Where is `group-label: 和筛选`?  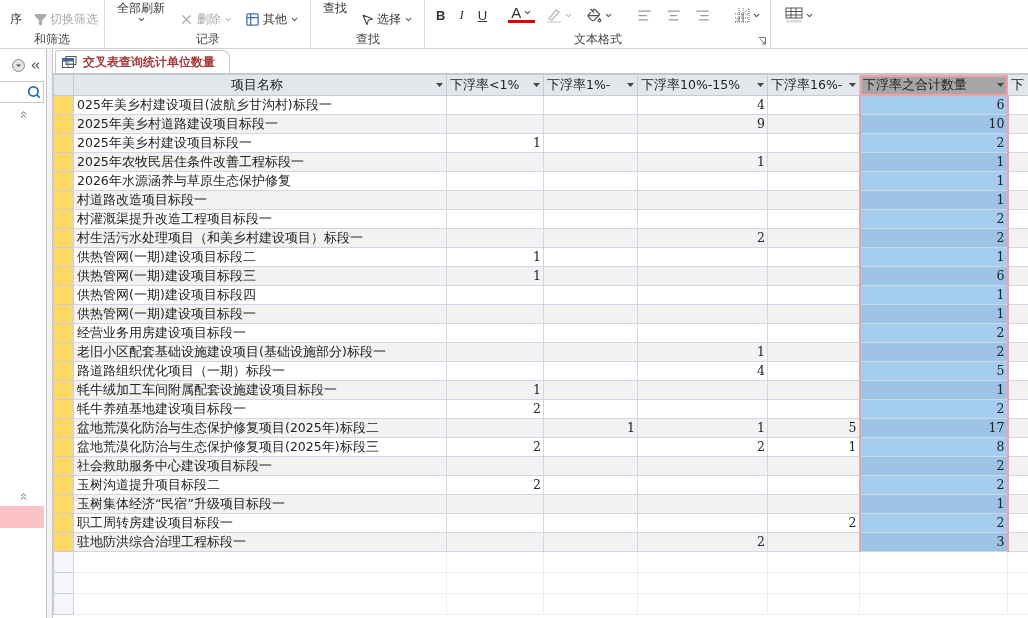 group-label: 和筛选 is located at coordinates (52, 40).